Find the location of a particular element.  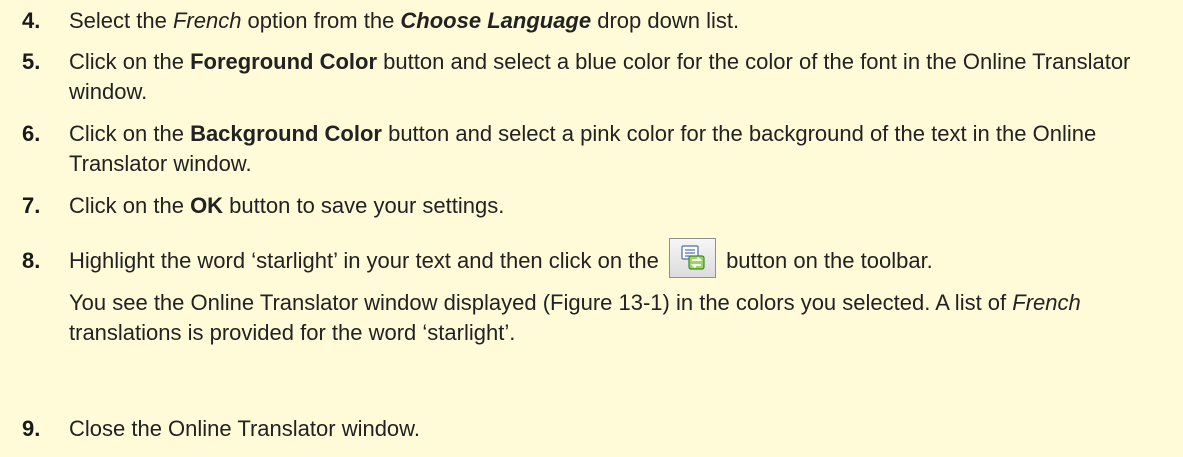

step-text: Close the Online Translator window. is located at coordinates (616, 429).